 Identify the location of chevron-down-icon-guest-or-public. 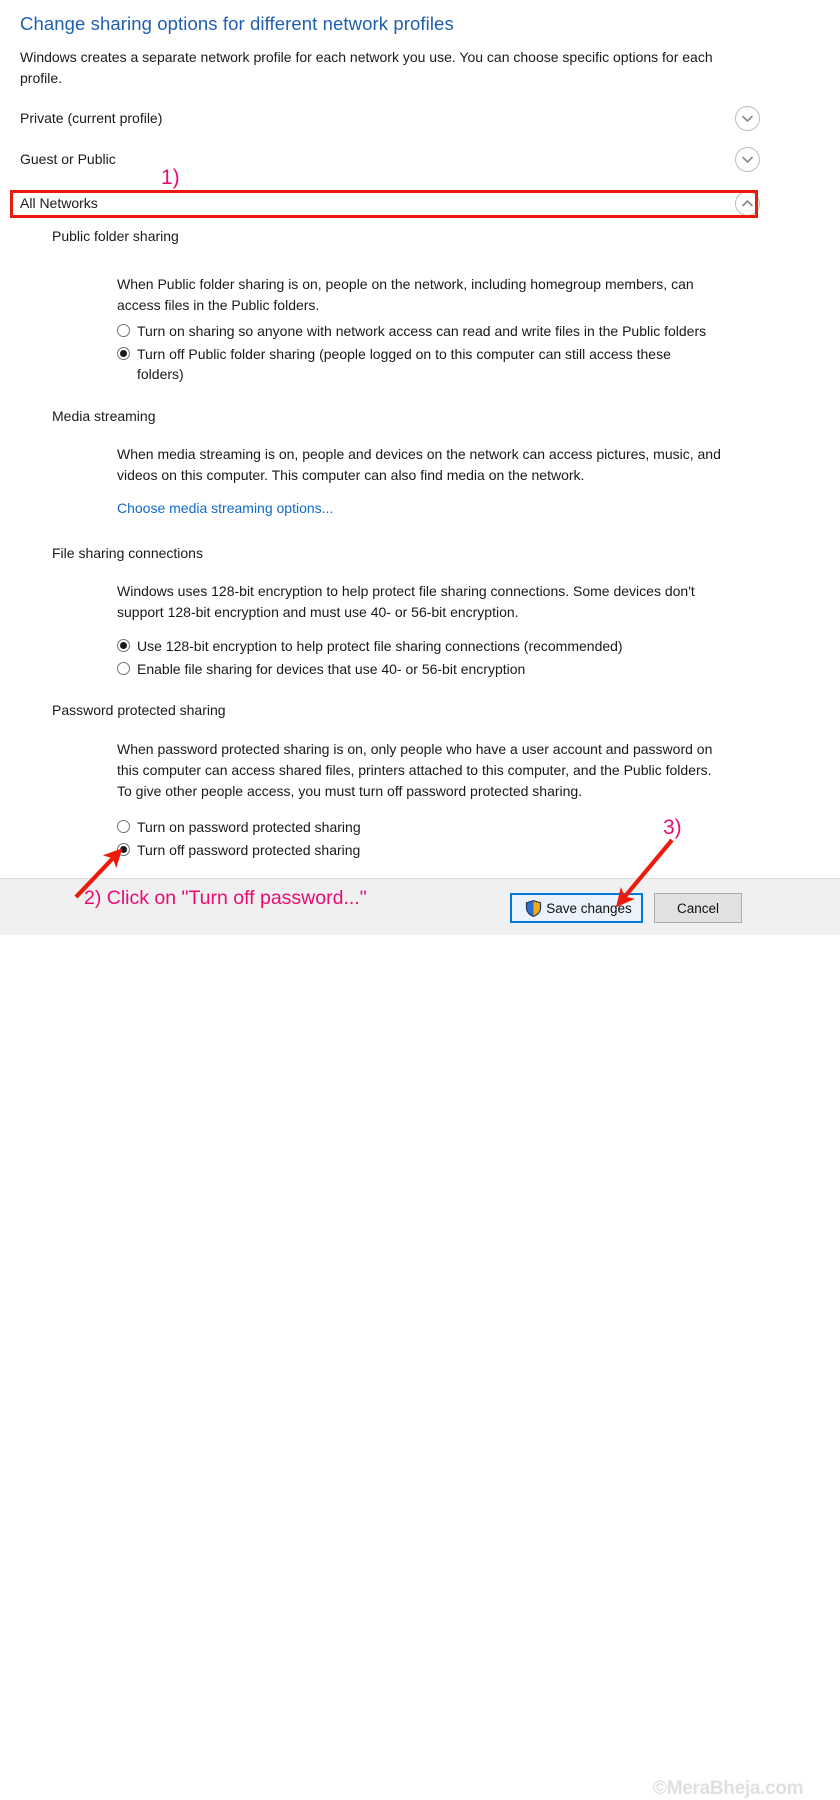
(747, 159).